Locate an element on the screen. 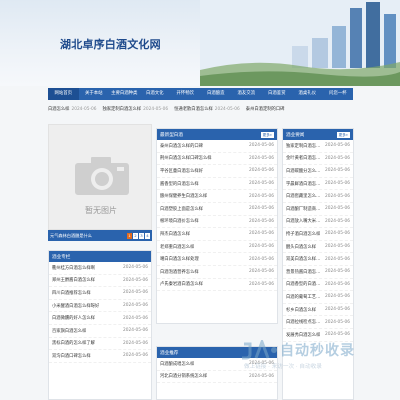  list-item: 小米醒酒白酒怎么样呀好 2024-05-06 is located at coordinates (100, 306).